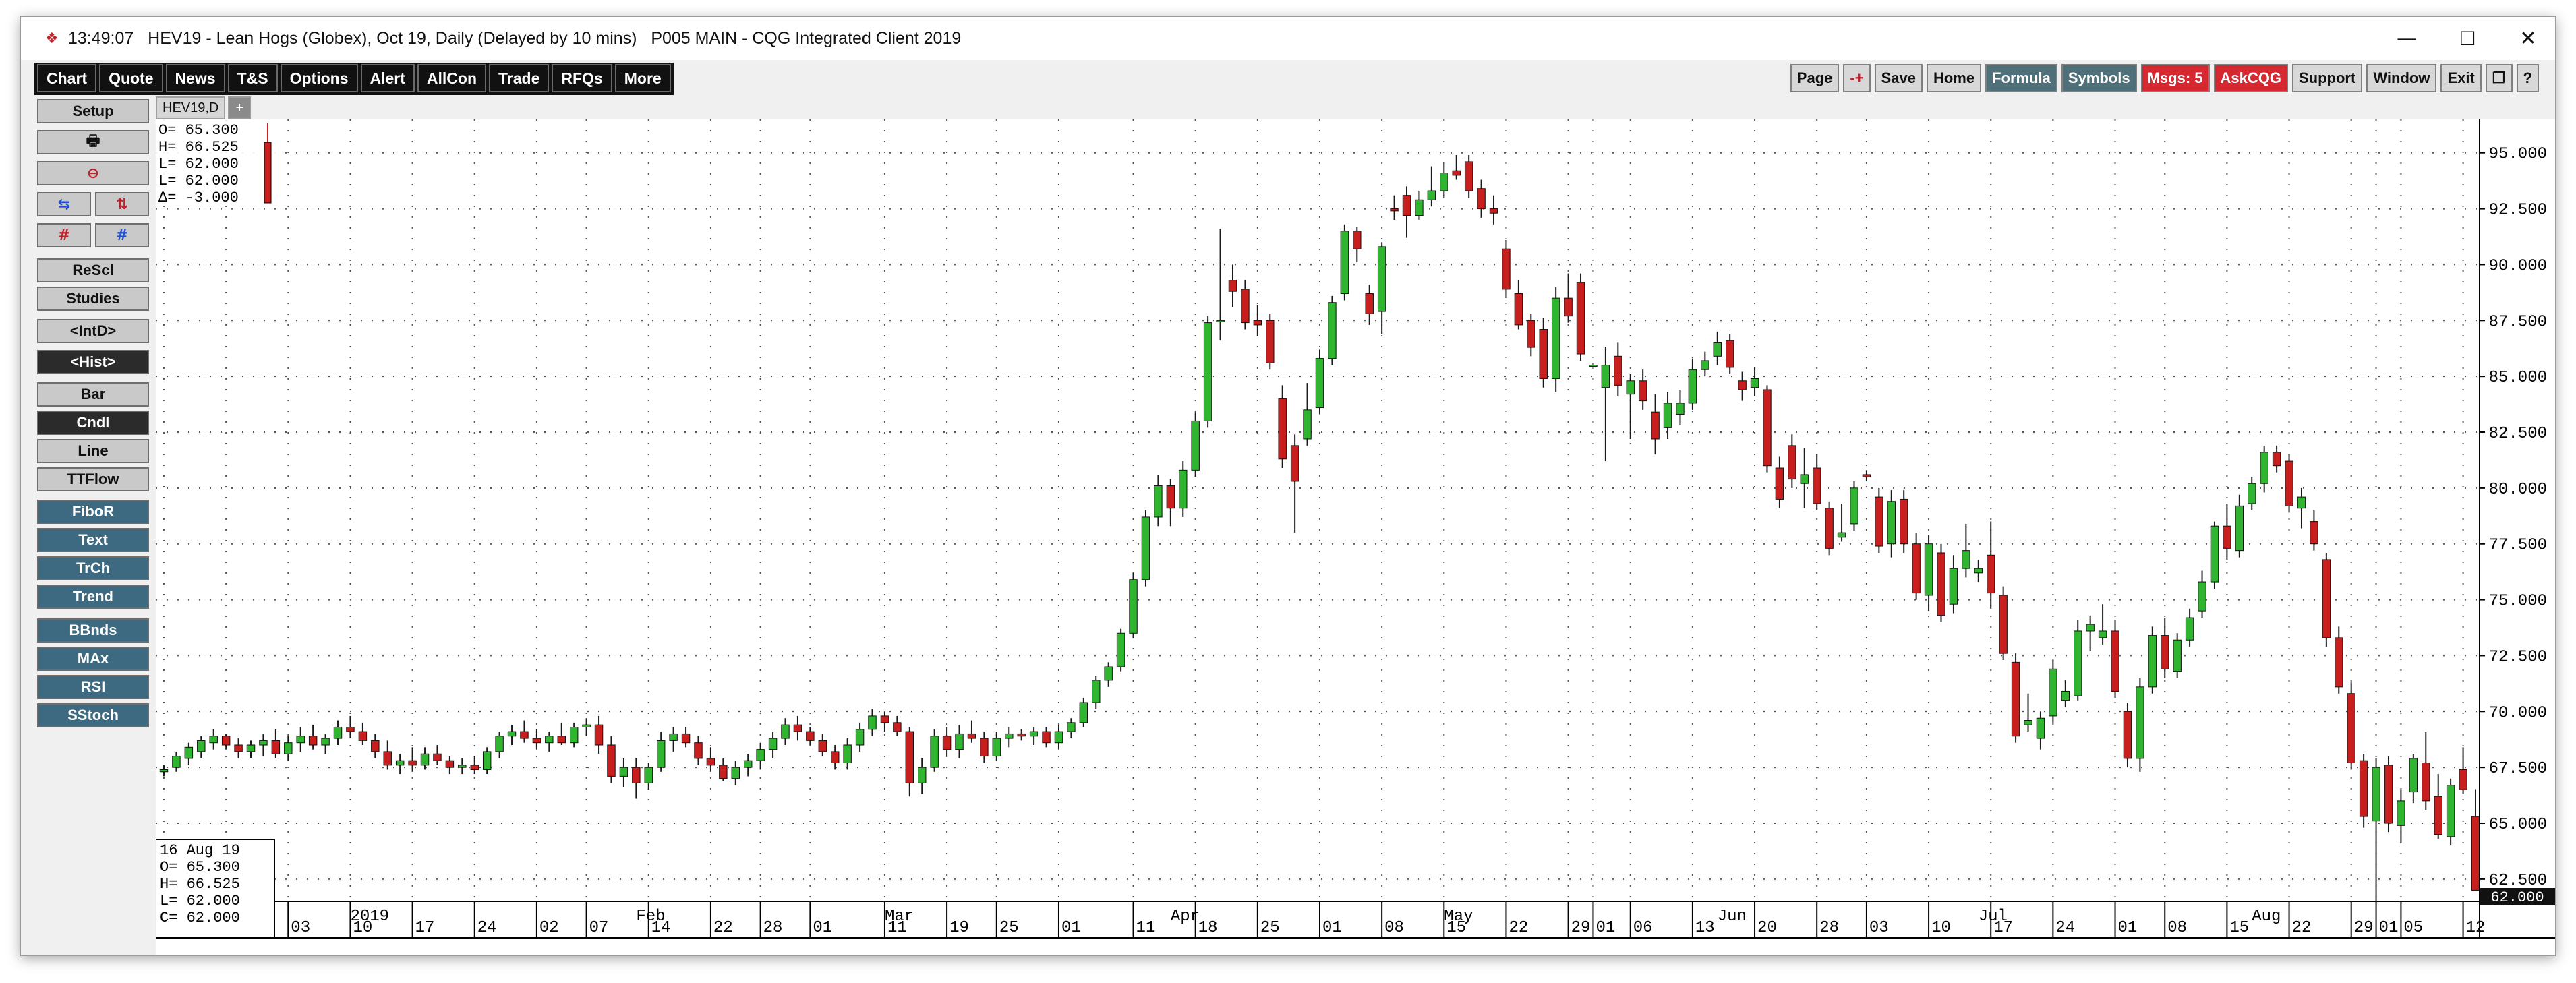 The width and height of the screenshot is (2576, 983). Describe the element at coordinates (2251, 78) in the screenshot. I see `askcqg-button: AskCQG` at that location.